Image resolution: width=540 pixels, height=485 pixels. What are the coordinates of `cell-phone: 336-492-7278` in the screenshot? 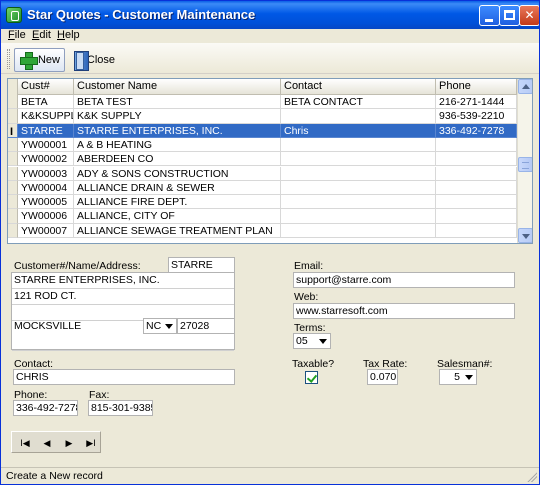 It's located at (476, 130).